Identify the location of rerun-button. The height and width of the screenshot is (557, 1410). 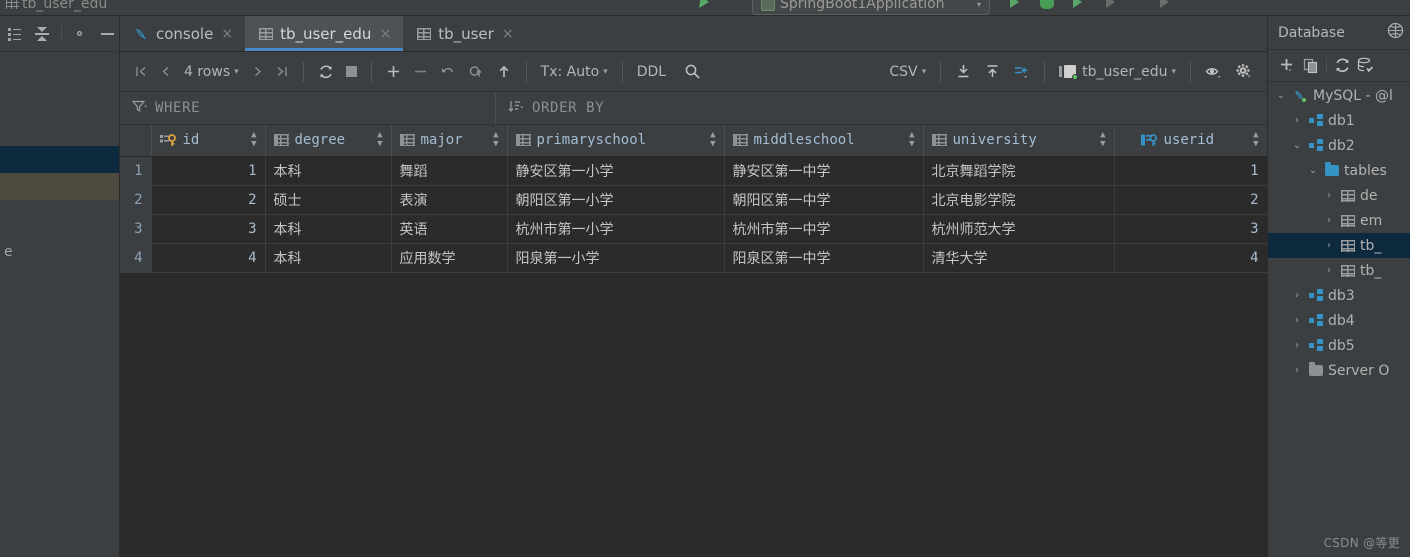
(1115, 7).